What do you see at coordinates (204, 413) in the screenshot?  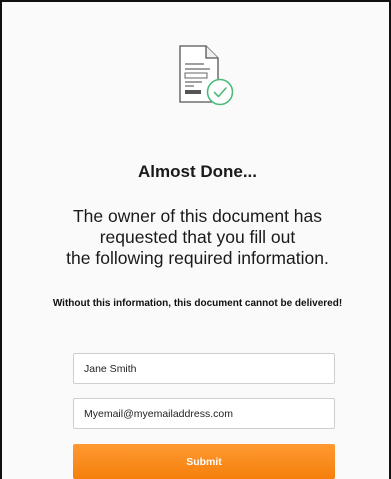 I see `email-input` at bounding box center [204, 413].